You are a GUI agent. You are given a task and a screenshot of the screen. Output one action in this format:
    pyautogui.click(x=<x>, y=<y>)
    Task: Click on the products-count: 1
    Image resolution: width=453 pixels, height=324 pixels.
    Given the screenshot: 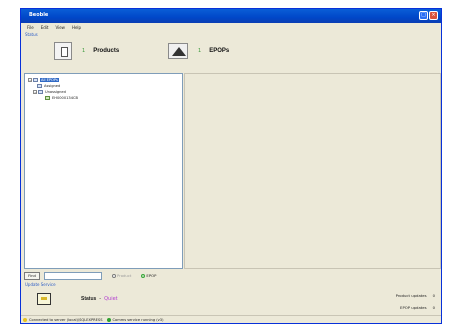 What is the action you would take?
    pyautogui.click(x=84, y=51)
    